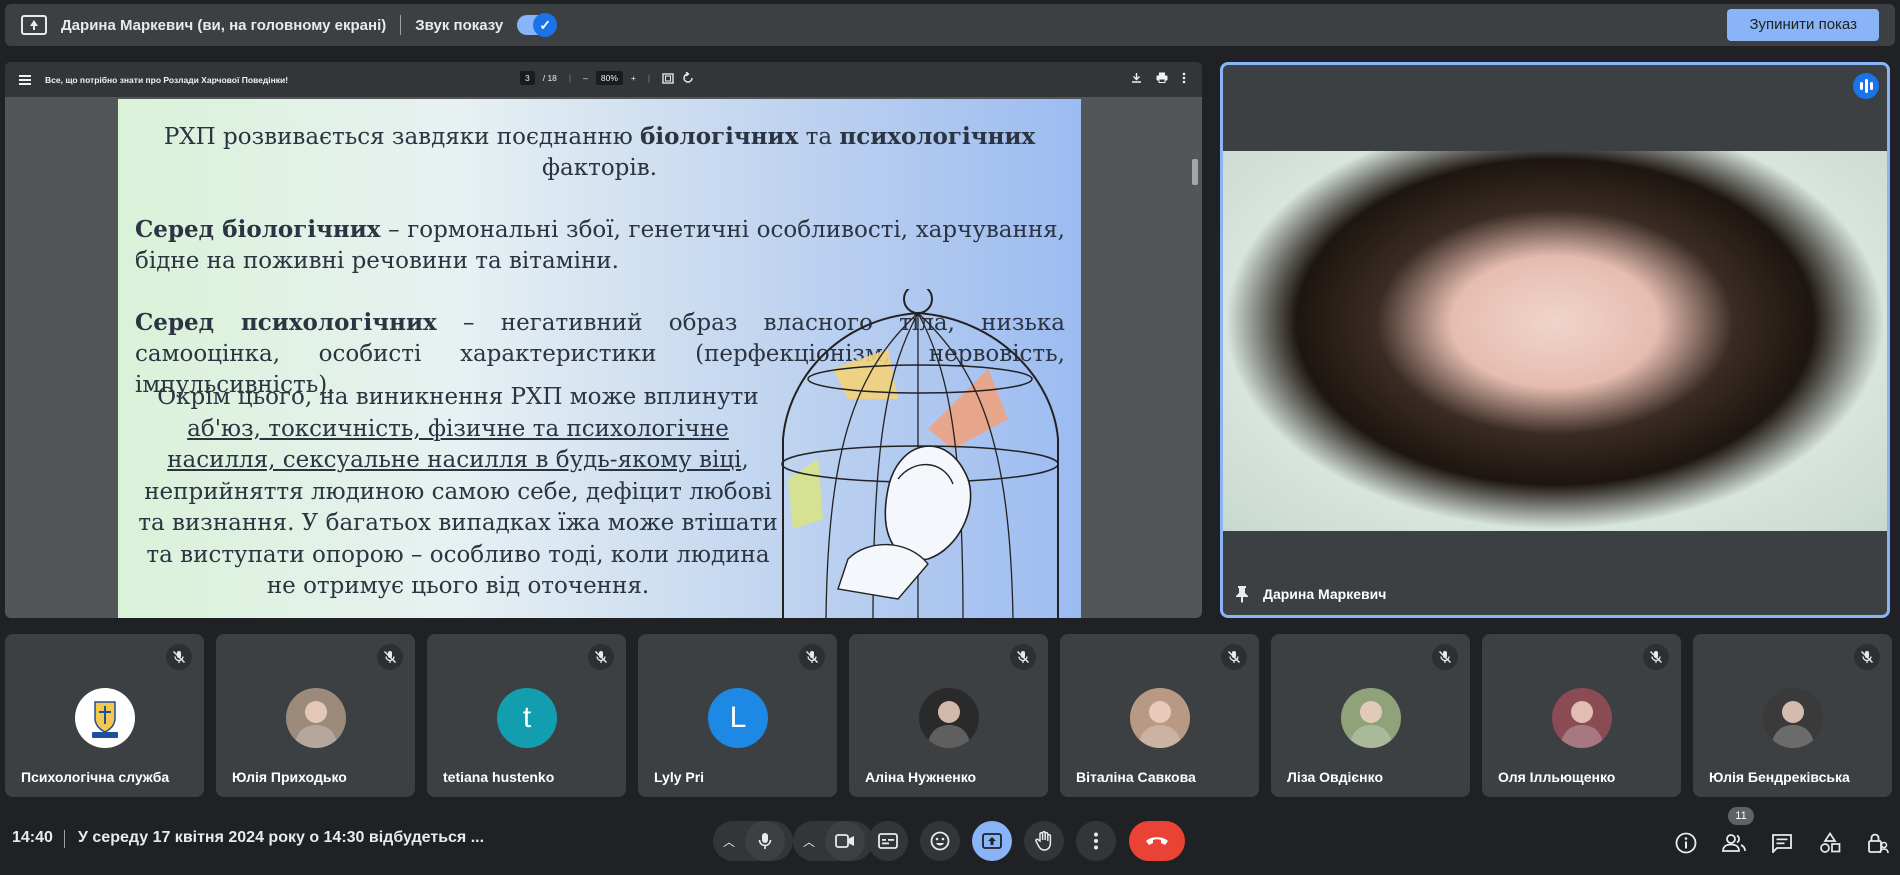  I want to click on participant-tile: L Lyly Pri, so click(737, 715).